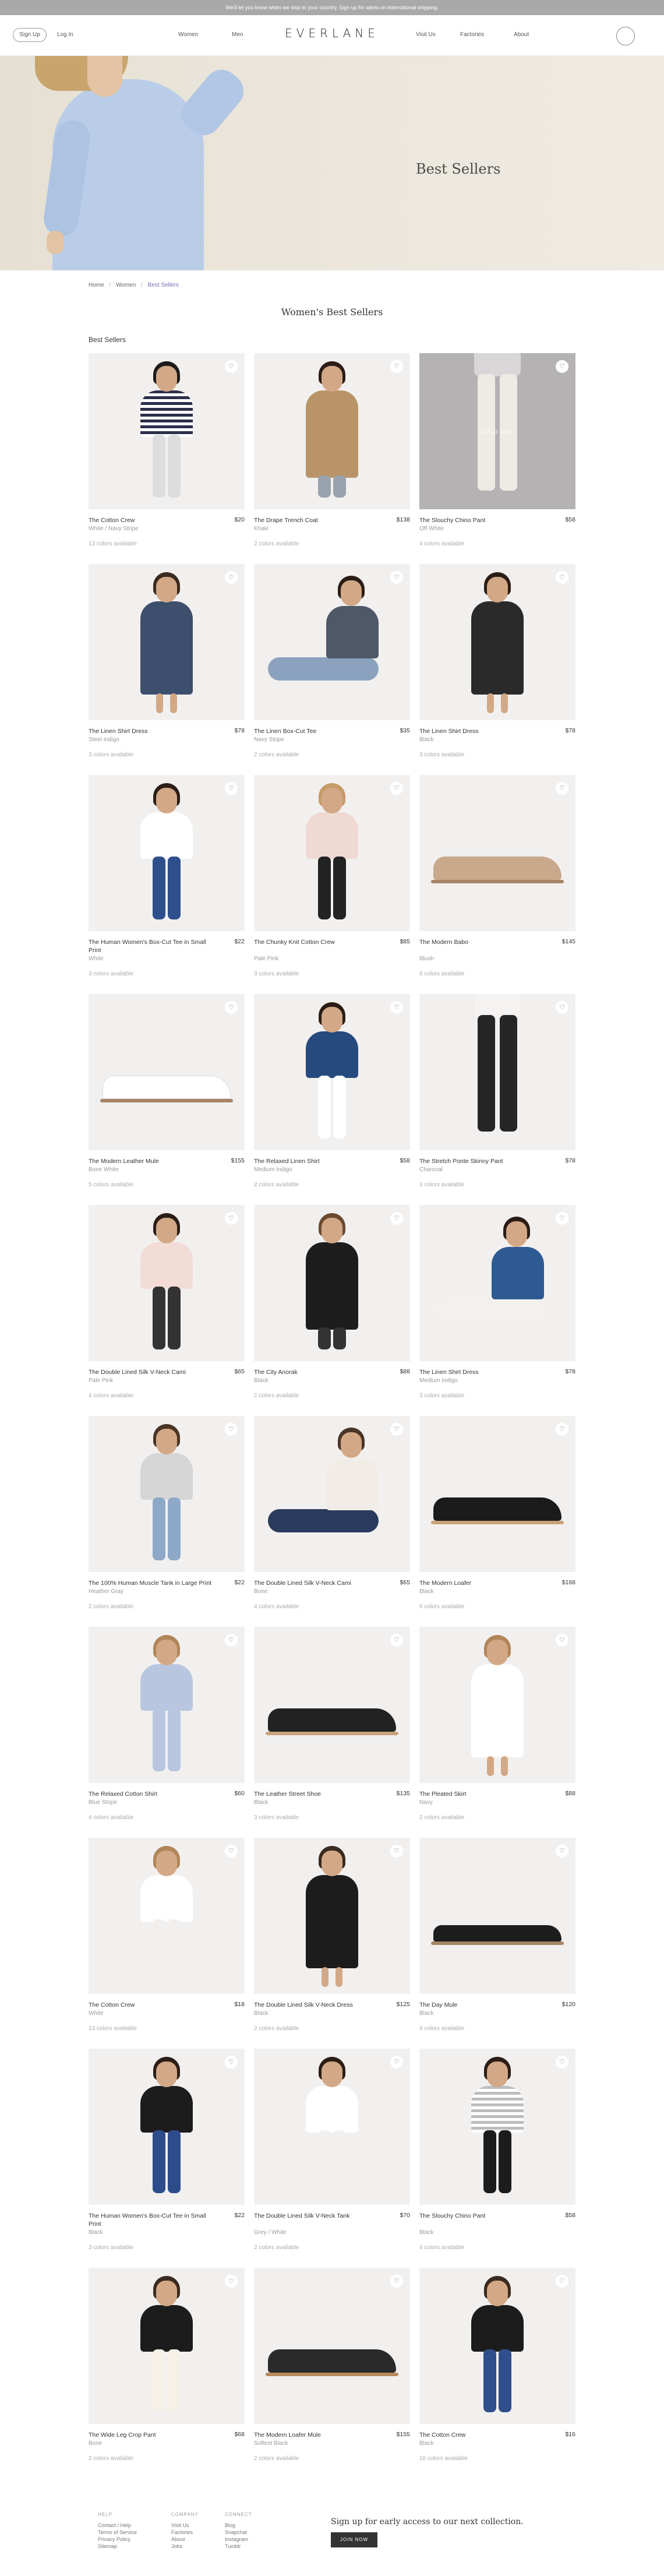  I want to click on breadcrumb-home: Home, so click(96, 285).